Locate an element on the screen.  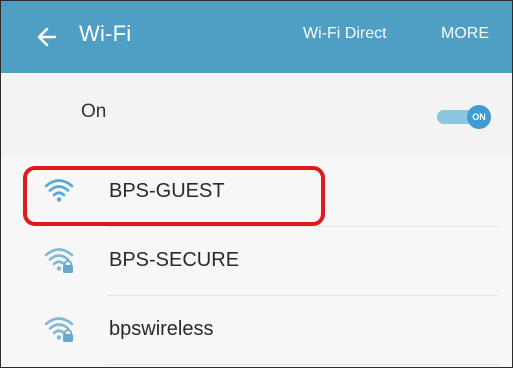
page-title: Wi-Fi is located at coordinates (105, 33).